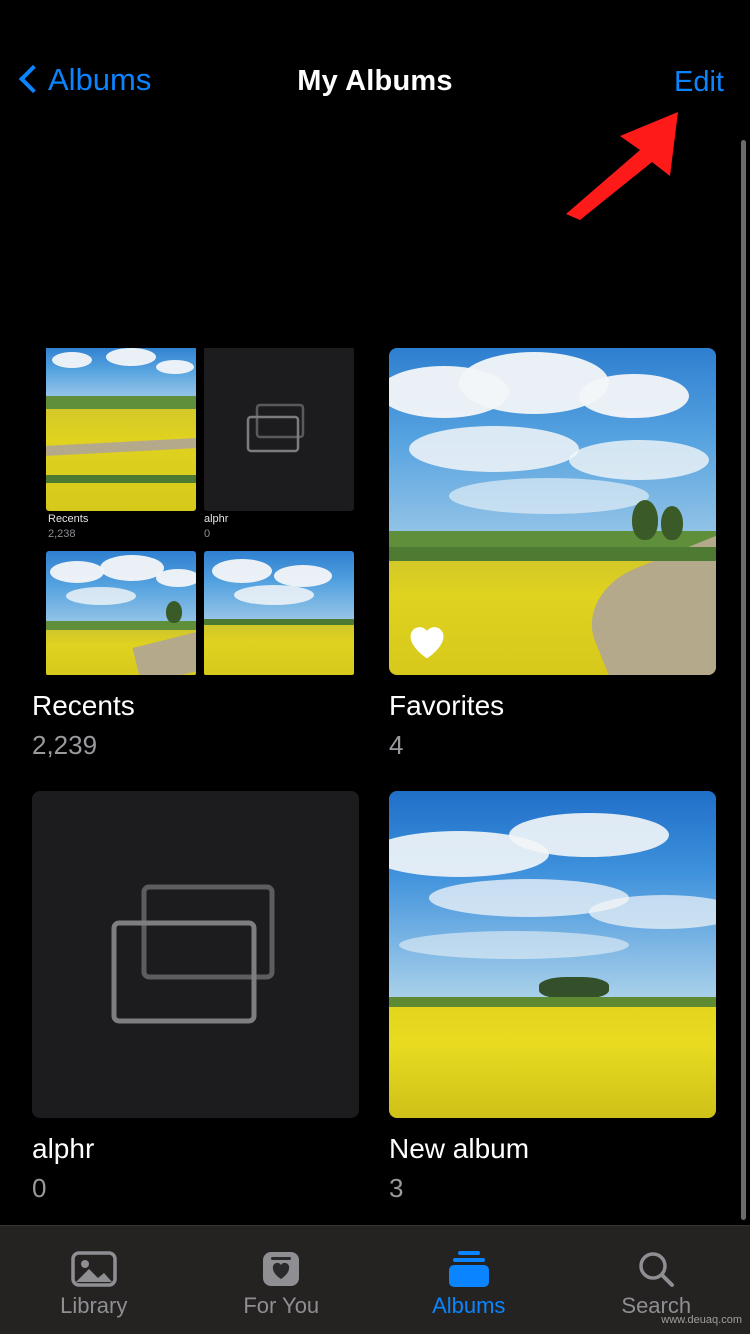 The width and height of the screenshot is (750, 1334). I want to click on album-thumbnail-new-album, so click(552, 954).